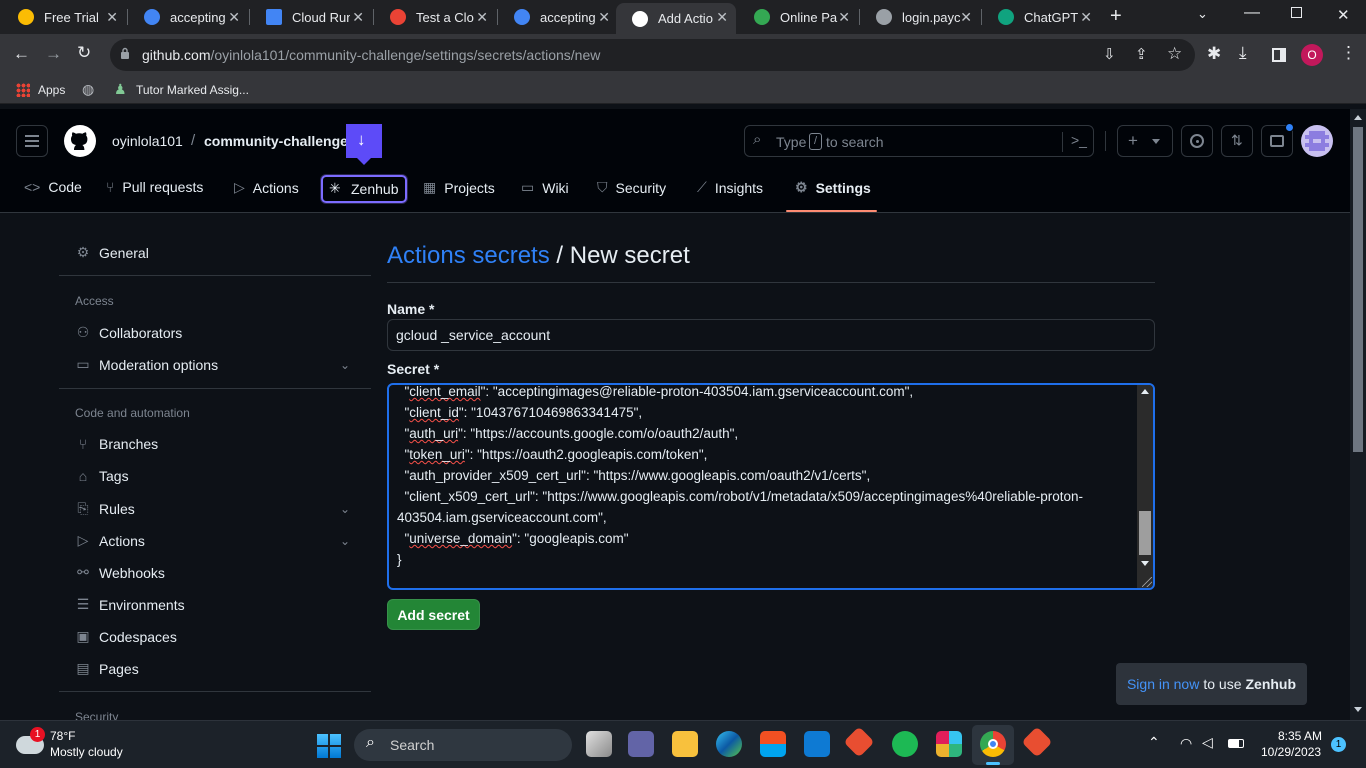 The image size is (1366, 768). Describe the element at coordinates (1147, 582) in the screenshot. I see `resize-handle-icon` at that location.